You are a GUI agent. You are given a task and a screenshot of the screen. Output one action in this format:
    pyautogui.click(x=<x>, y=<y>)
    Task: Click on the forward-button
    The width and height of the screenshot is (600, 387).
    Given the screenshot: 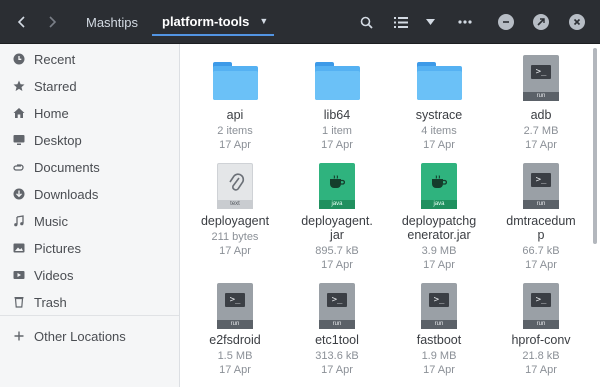 What is the action you would take?
    pyautogui.click(x=52, y=22)
    